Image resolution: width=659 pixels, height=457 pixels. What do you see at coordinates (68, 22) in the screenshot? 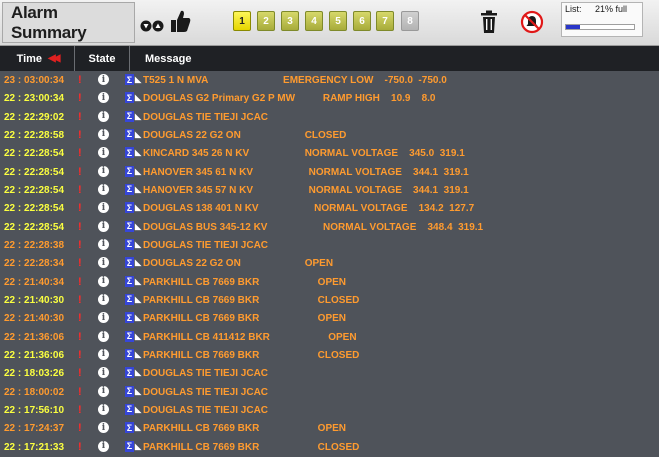
I see `app-title: Alarm Summary` at bounding box center [68, 22].